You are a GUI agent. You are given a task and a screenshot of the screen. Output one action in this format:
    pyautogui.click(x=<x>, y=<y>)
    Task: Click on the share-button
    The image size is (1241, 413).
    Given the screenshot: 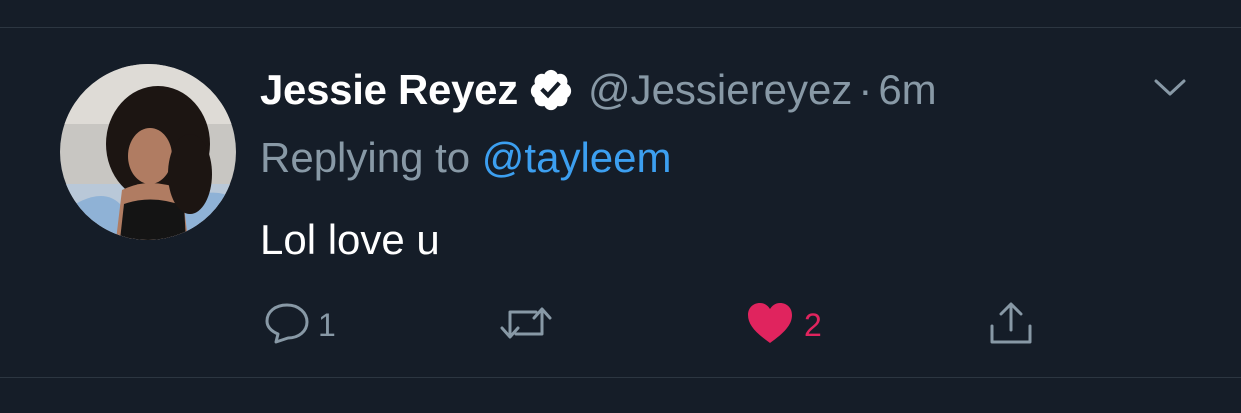 What is the action you would take?
    pyautogui.click(x=1011, y=325)
    